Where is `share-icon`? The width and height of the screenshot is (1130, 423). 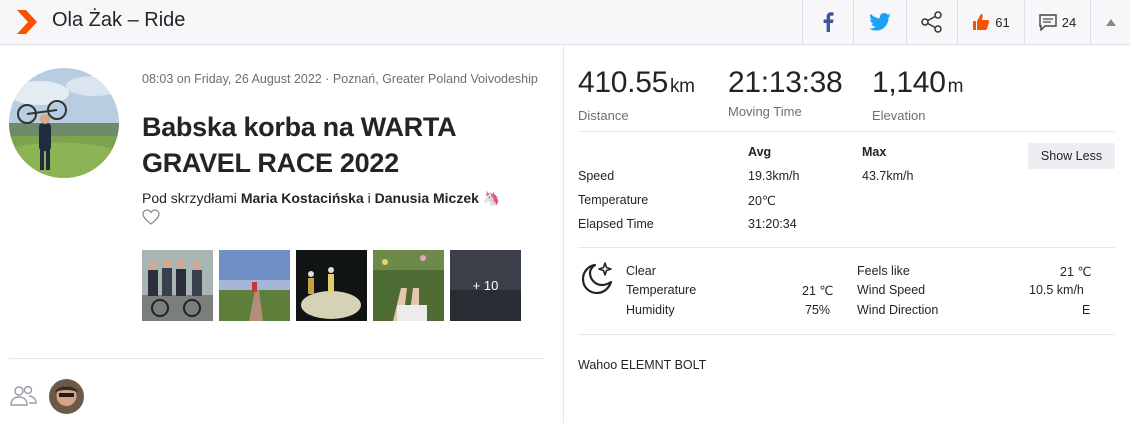
share-icon is located at coordinates (931, 22).